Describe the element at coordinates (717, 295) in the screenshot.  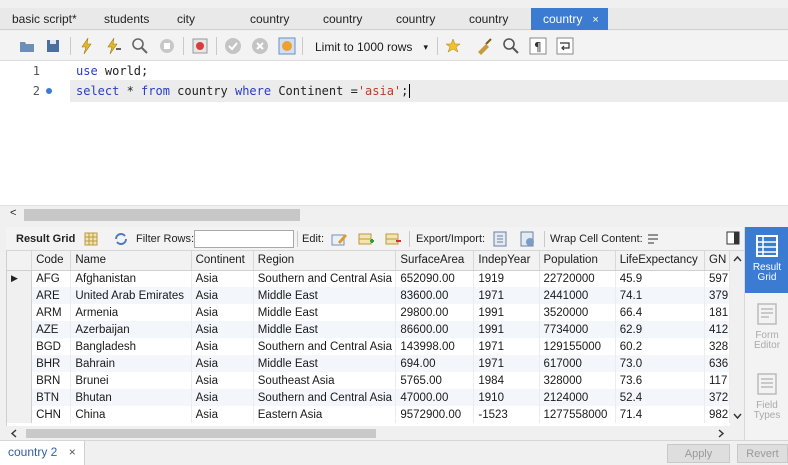
I see `cell-gnp: 379` at that location.